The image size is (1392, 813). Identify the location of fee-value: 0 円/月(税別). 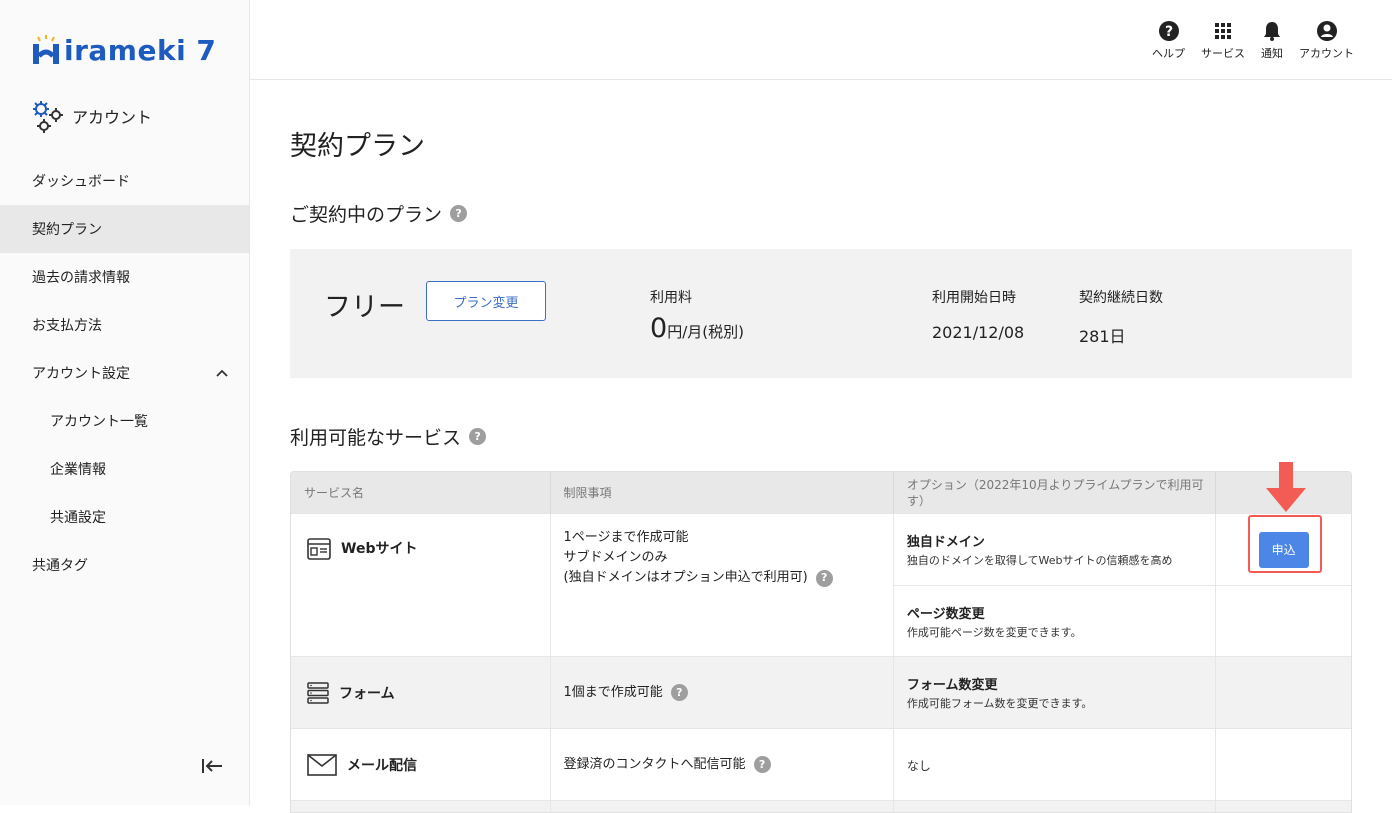
(697, 328).